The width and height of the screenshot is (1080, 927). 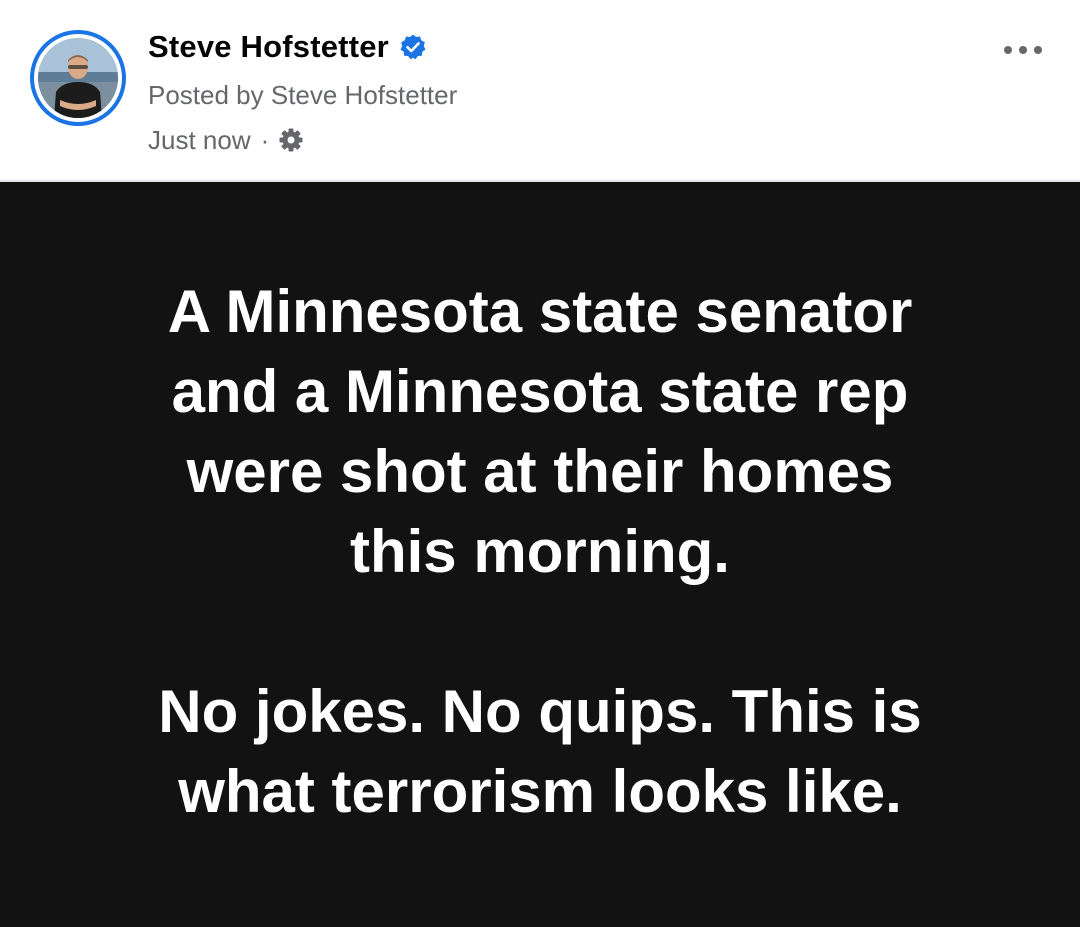 What do you see at coordinates (540, 311) in the screenshot?
I see `post-text-line: A Minnesota state senator` at bounding box center [540, 311].